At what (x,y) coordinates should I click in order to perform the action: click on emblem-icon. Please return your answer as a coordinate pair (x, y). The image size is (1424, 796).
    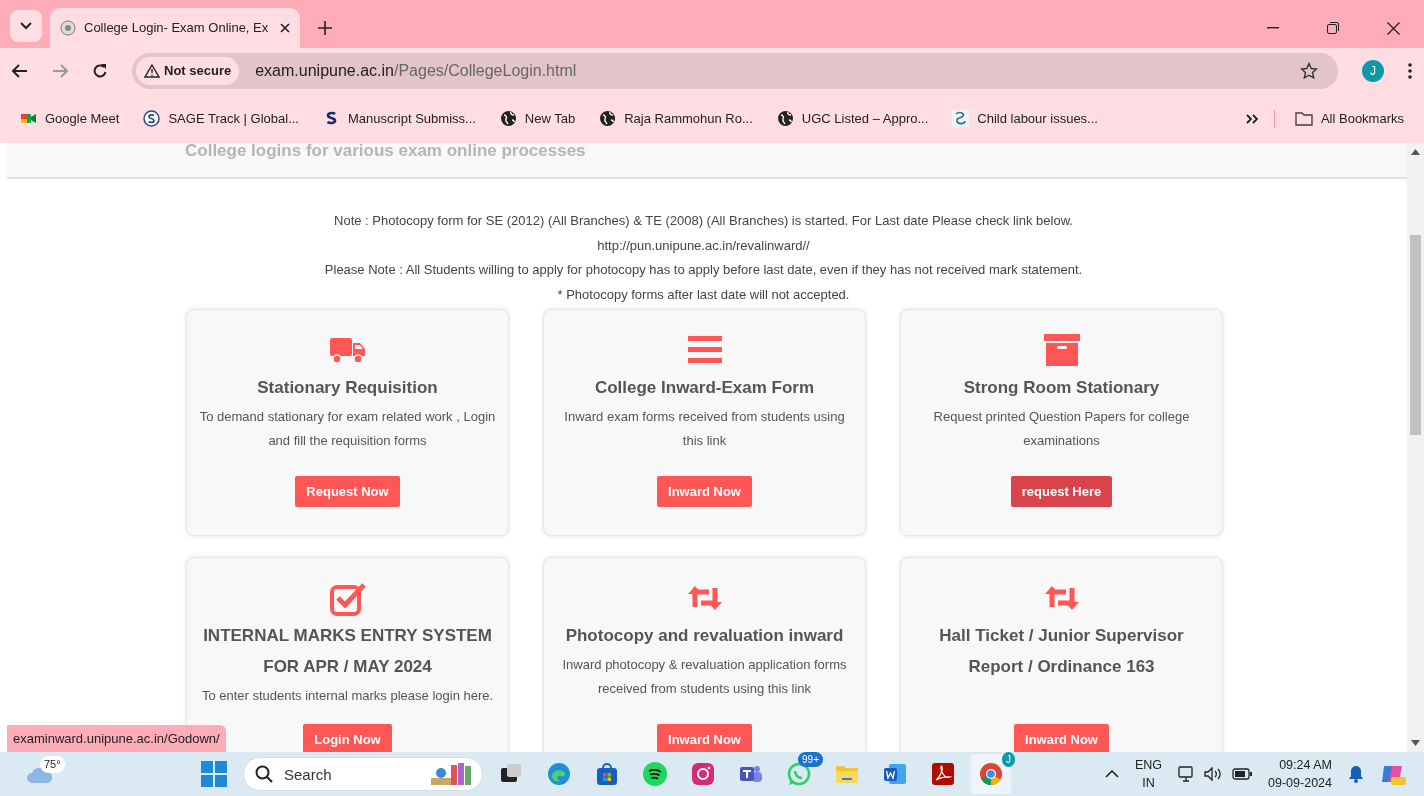
    Looking at the image, I should click on (68, 28).